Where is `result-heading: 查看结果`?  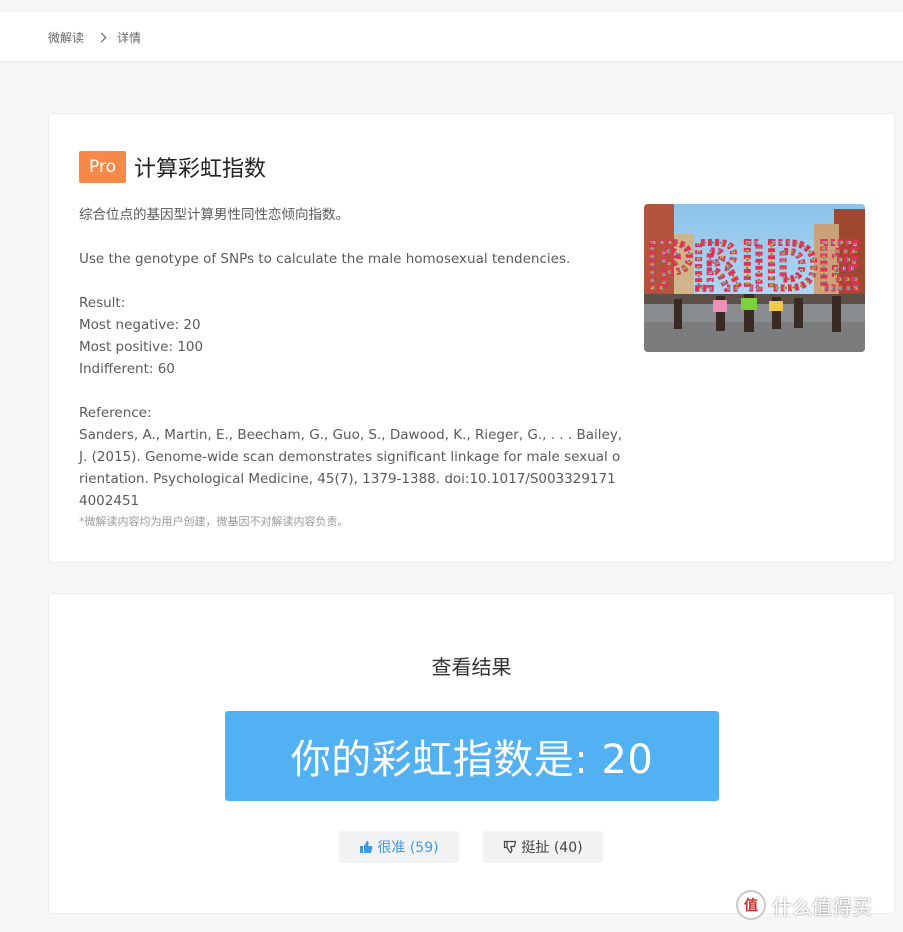
result-heading: 查看结果 is located at coordinates (471, 667).